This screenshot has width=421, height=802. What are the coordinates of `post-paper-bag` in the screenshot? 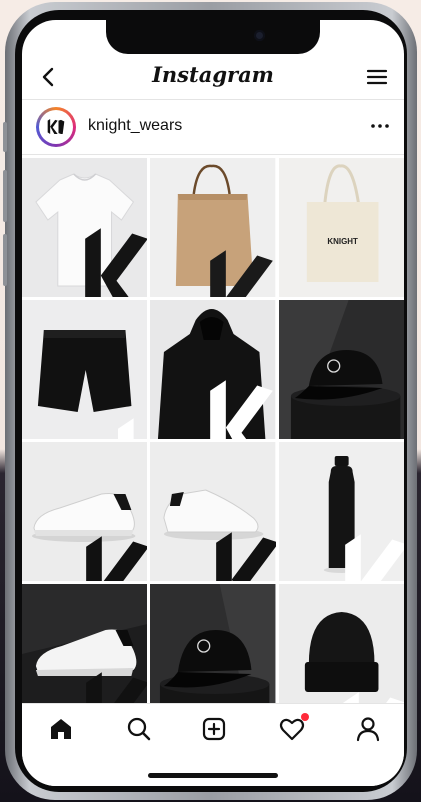 It's located at (213, 227).